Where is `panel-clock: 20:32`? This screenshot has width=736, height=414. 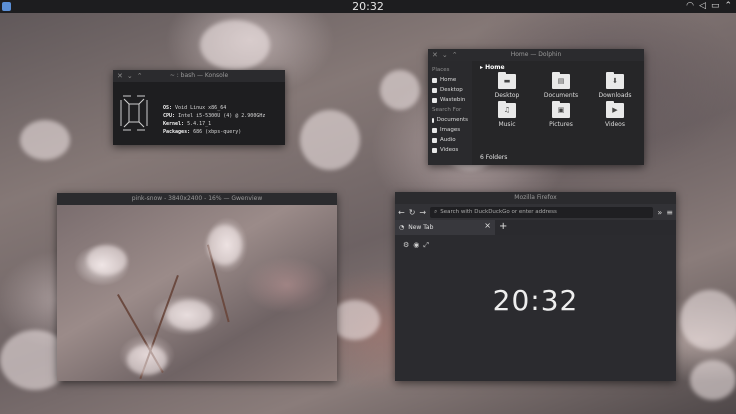 panel-clock: 20:32 is located at coordinates (368, 6).